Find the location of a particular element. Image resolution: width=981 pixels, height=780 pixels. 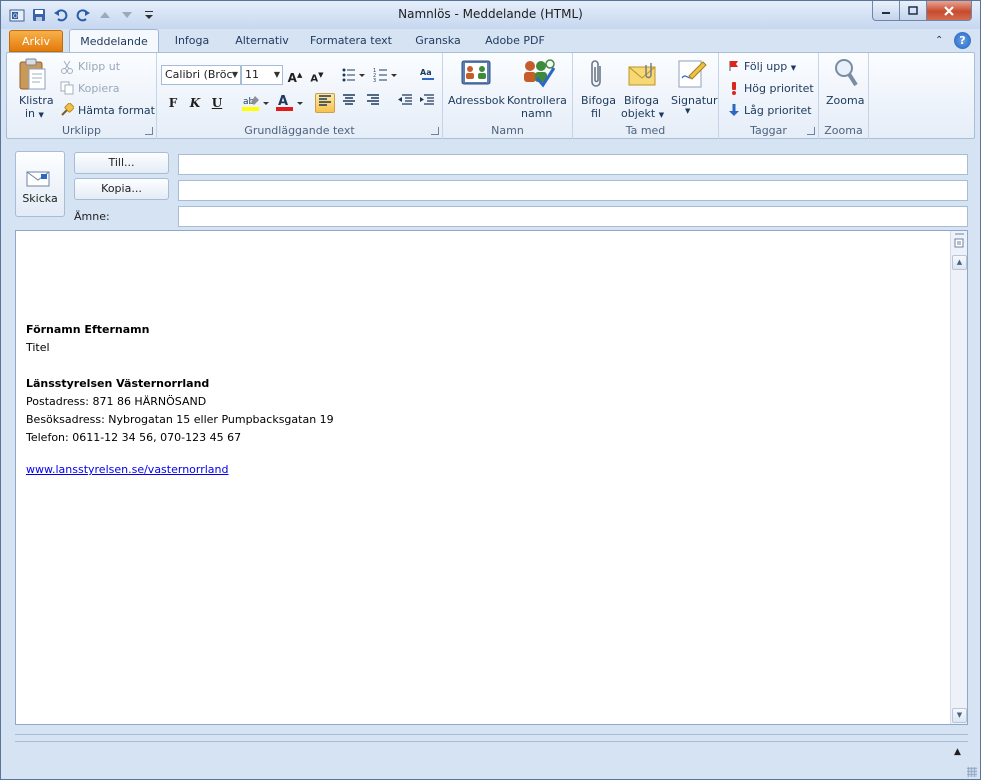

maximize-icon is located at coordinates (913, 10).